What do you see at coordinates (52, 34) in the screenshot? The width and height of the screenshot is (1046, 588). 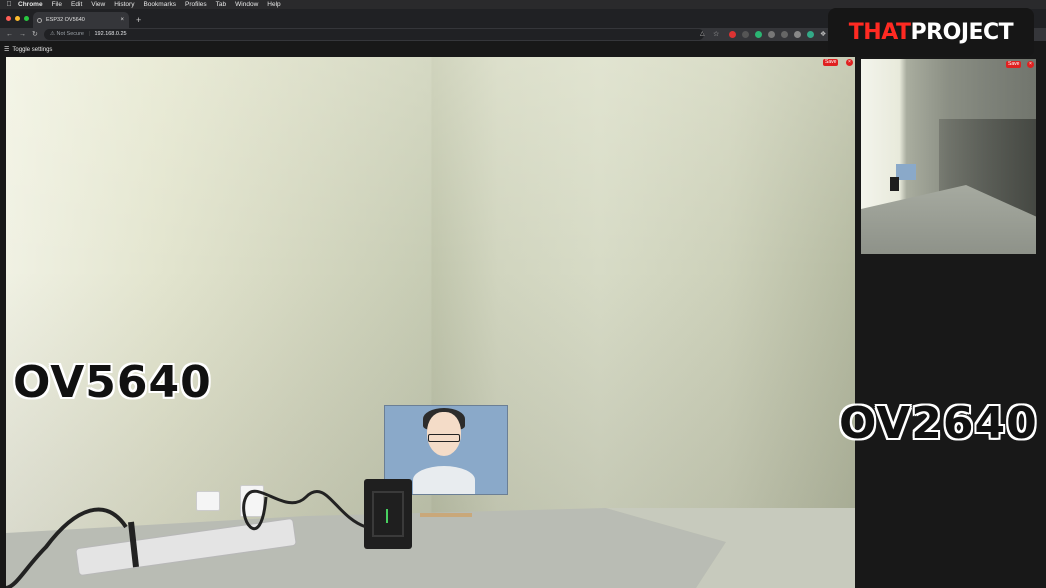 I see `warning-icon: ⚠` at bounding box center [52, 34].